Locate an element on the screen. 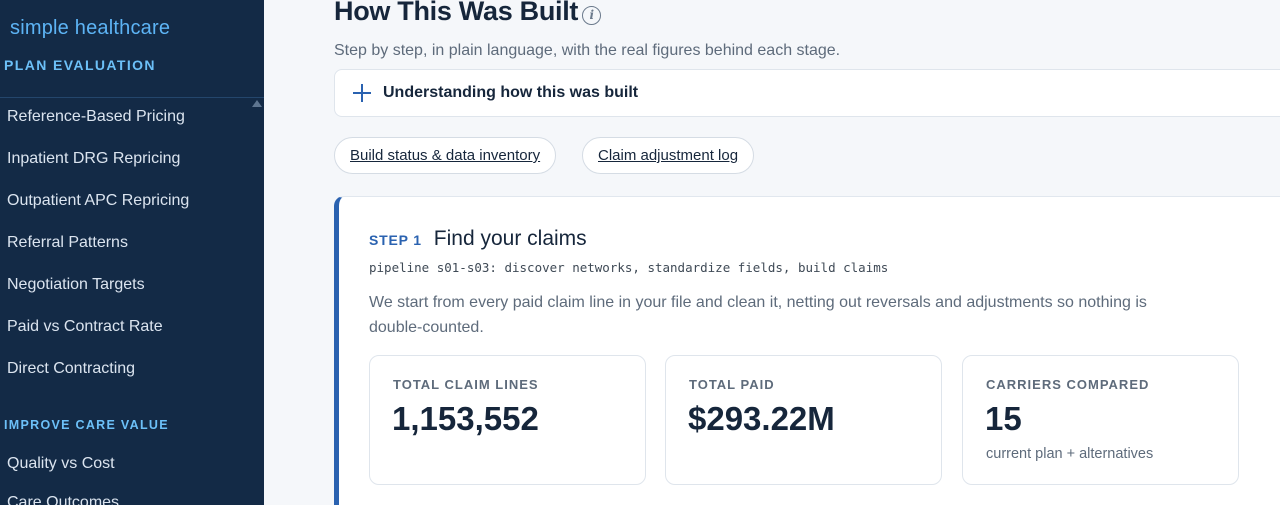 The height and width of the screenshot is (505, 1280). understanding-accordion: Understanding how this was built is located at coordinates (807, 93).